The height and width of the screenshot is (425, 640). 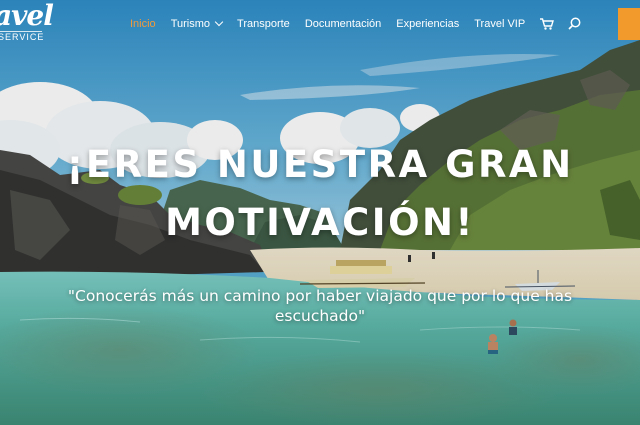 I want to click on nav-item-label: Travel VIP, so click(x=500, y=23).